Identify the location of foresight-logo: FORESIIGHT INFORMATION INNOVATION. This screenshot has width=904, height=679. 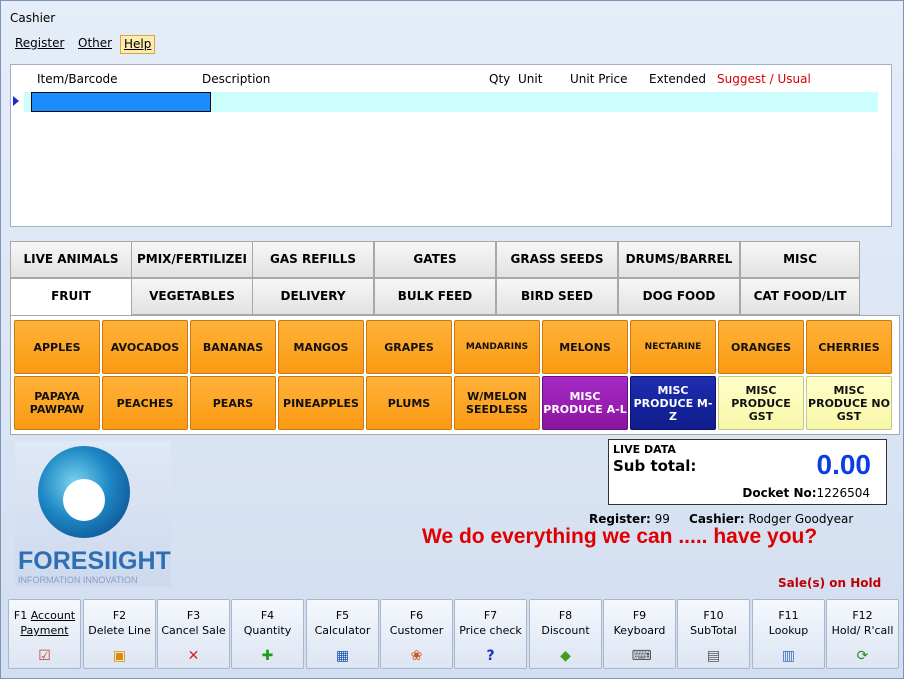
(93, 514).